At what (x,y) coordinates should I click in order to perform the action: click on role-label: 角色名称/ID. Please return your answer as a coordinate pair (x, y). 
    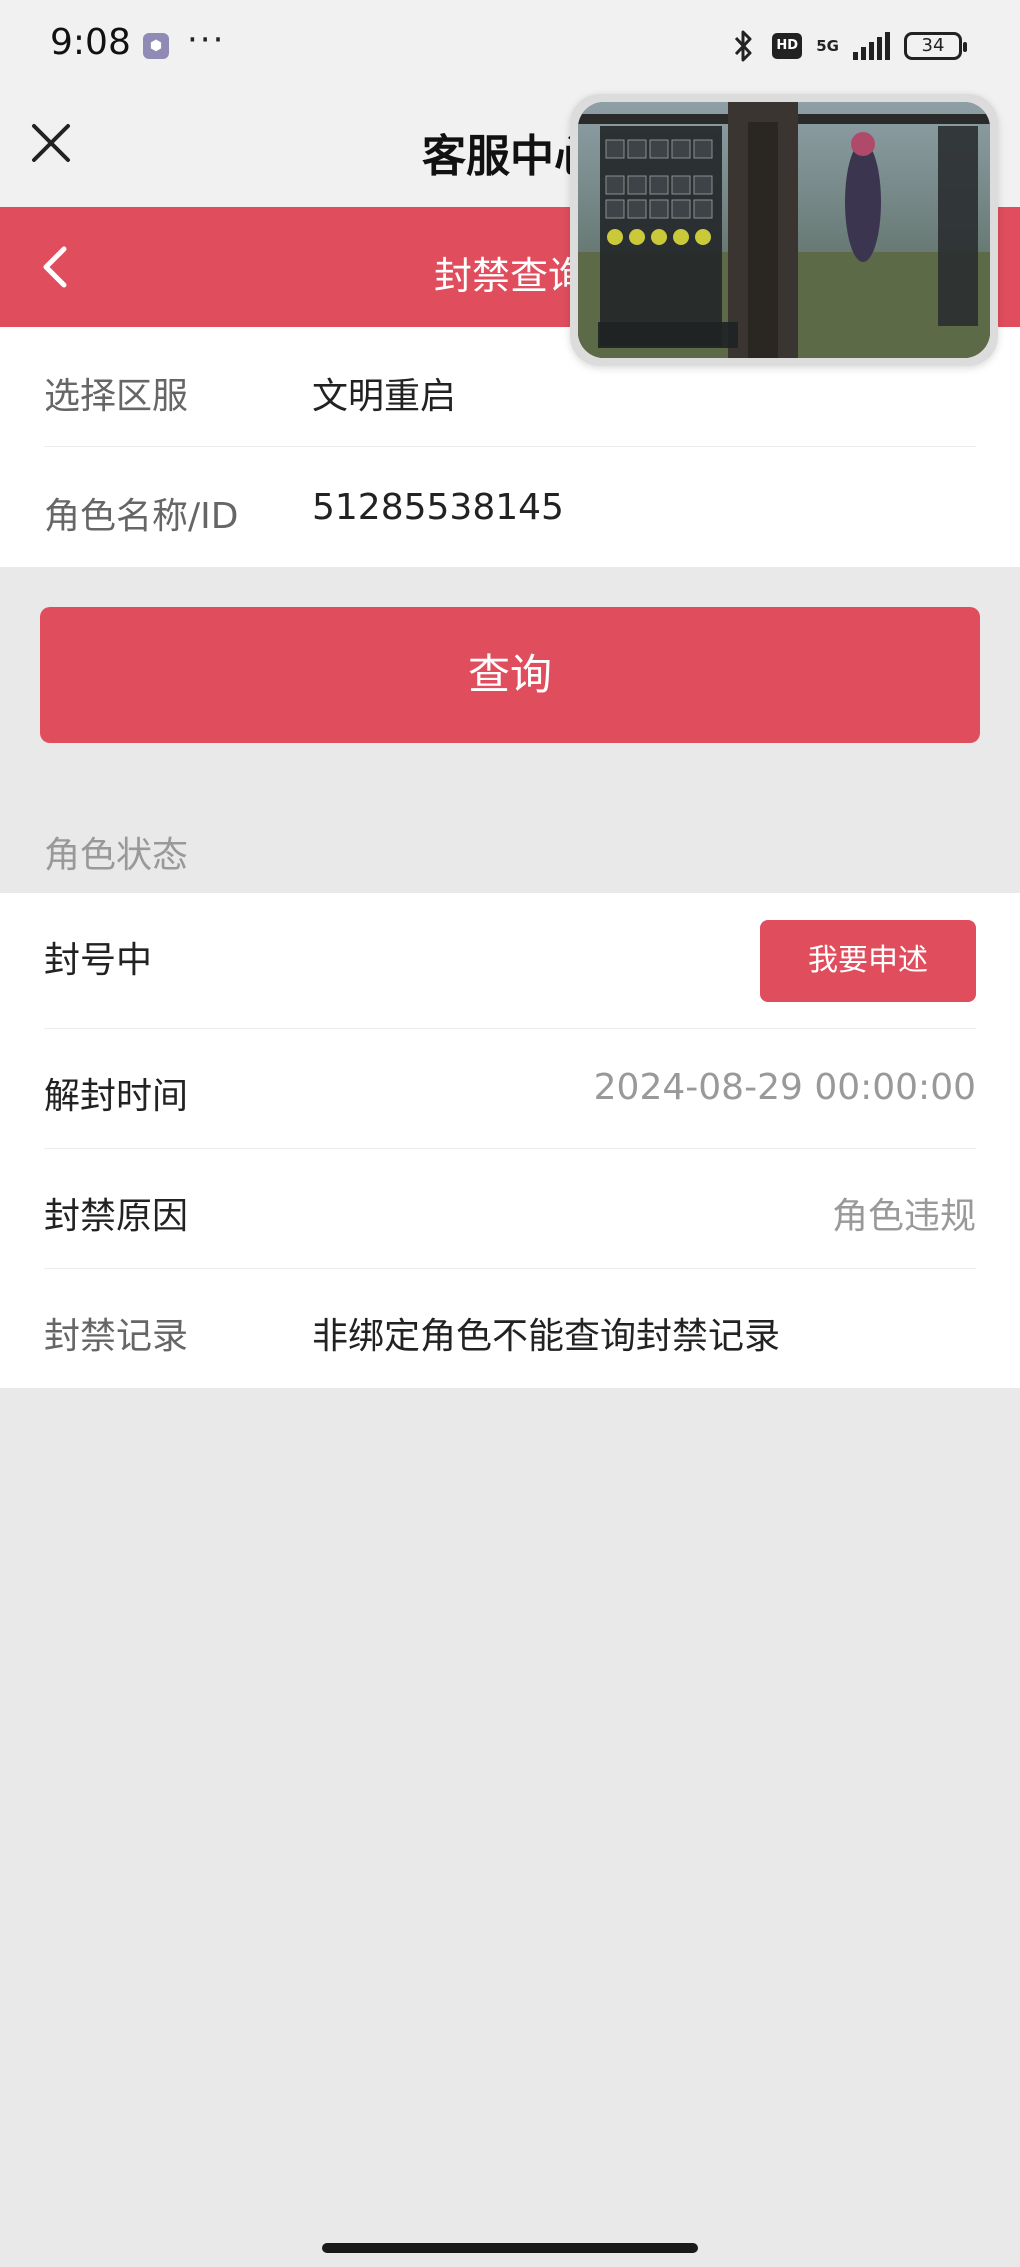
    Looking at the image, I should click on (141, 516).